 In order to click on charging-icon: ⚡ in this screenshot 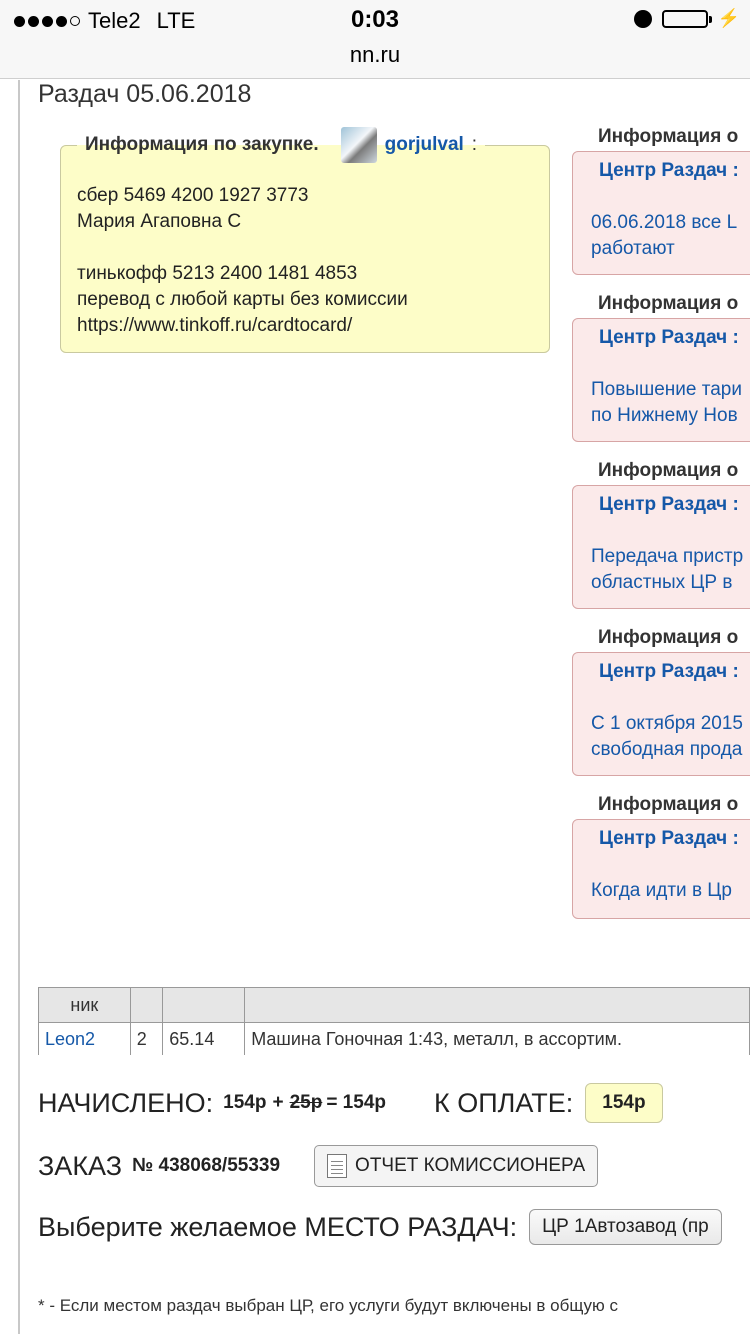, I will do `click(728, 18)`.